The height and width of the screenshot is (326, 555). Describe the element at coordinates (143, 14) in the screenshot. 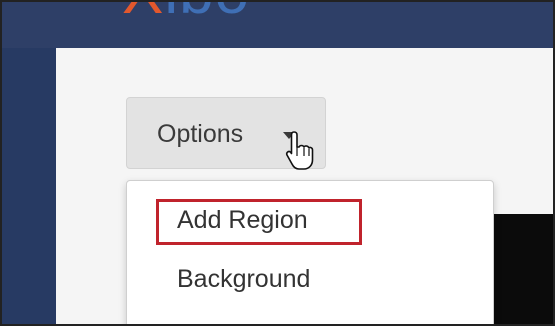

I see `logo-letter-x: X` at that location.